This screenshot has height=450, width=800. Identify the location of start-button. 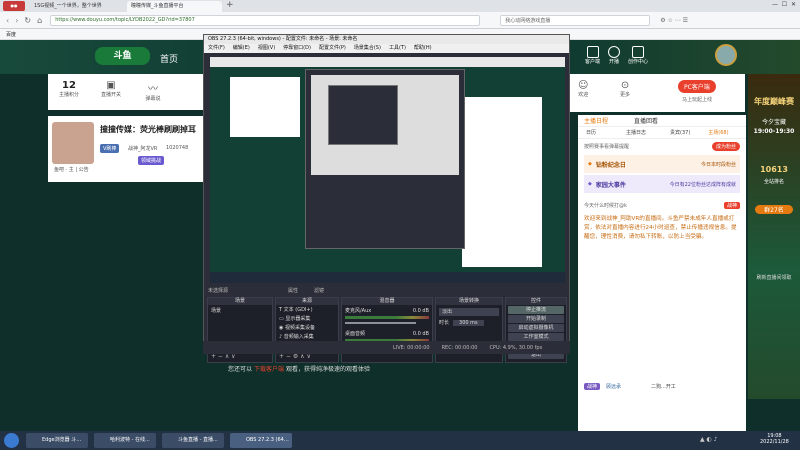
(11, 440).